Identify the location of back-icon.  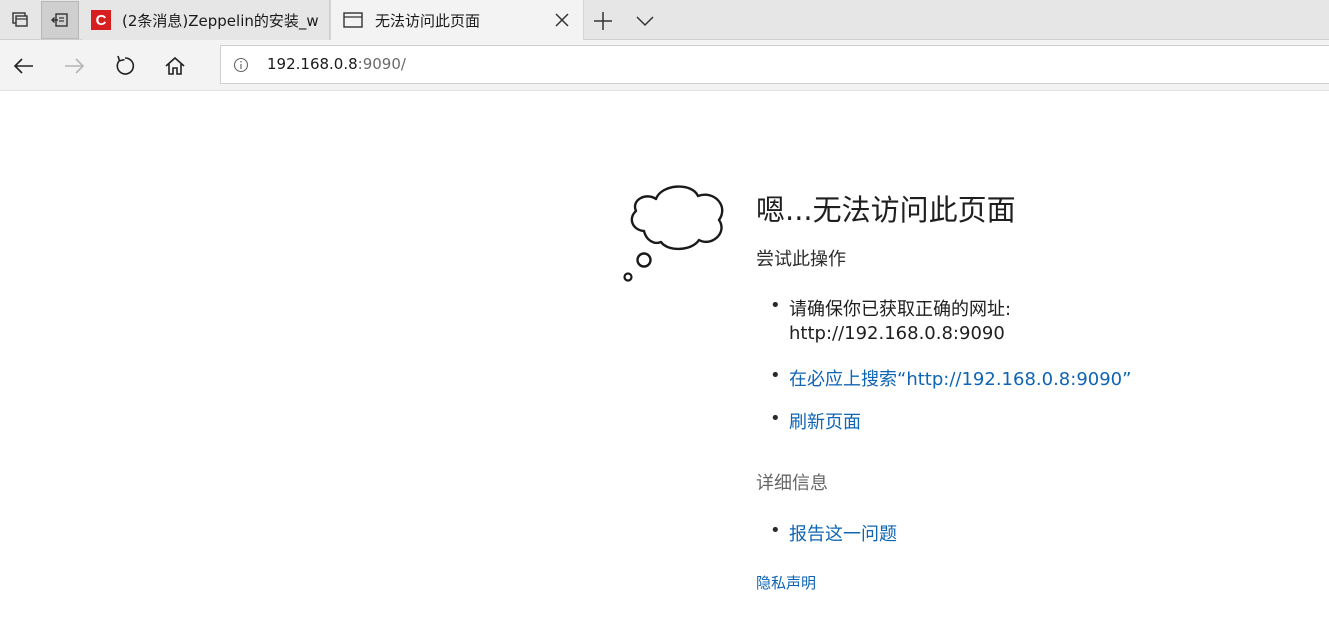
(24, 66).